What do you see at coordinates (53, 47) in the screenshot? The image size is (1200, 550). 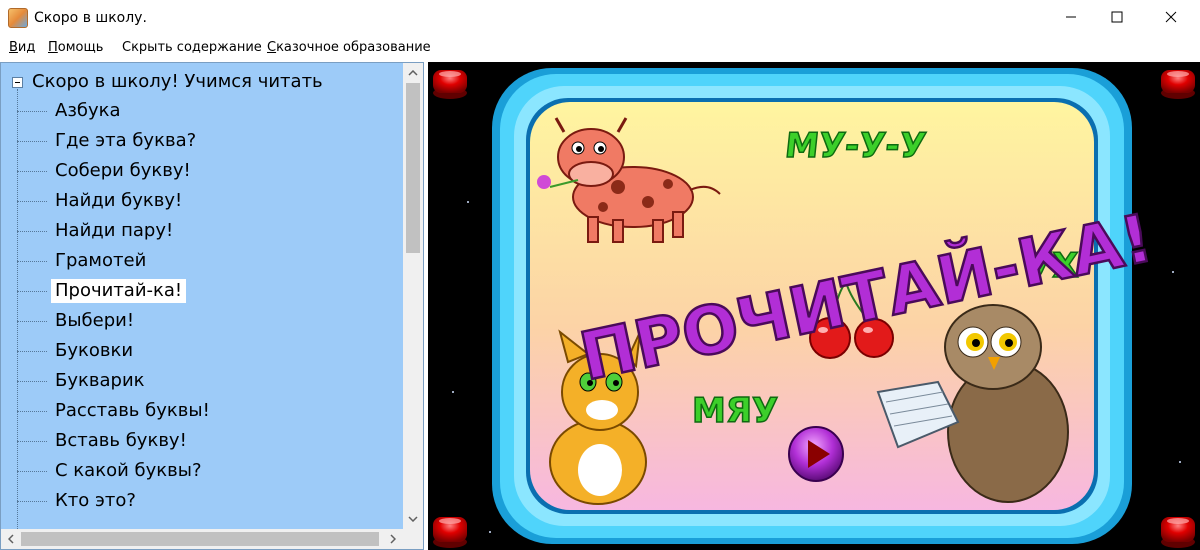 I see `menu-help-accel: П` at bounding box center [53, 47].